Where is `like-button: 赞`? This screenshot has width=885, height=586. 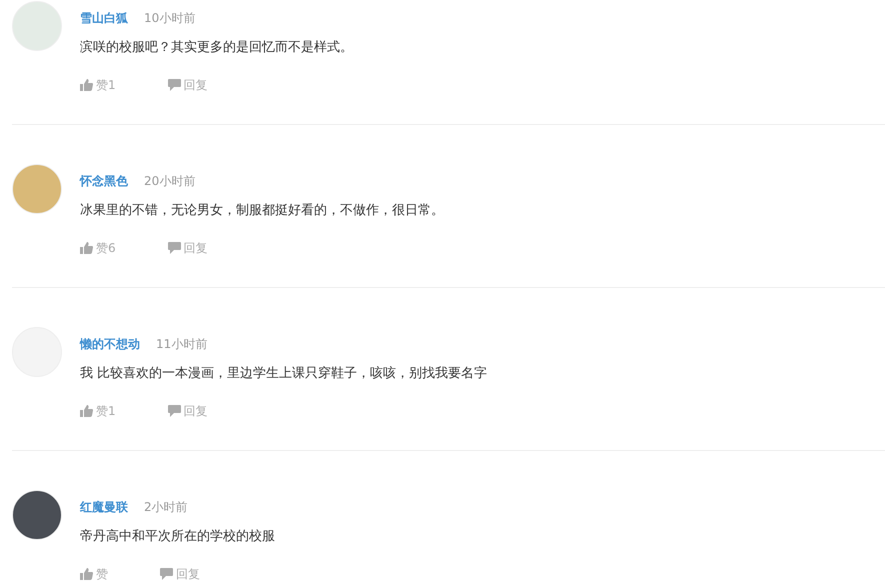 like-button: 赞 is located at coordinates (94, 574).